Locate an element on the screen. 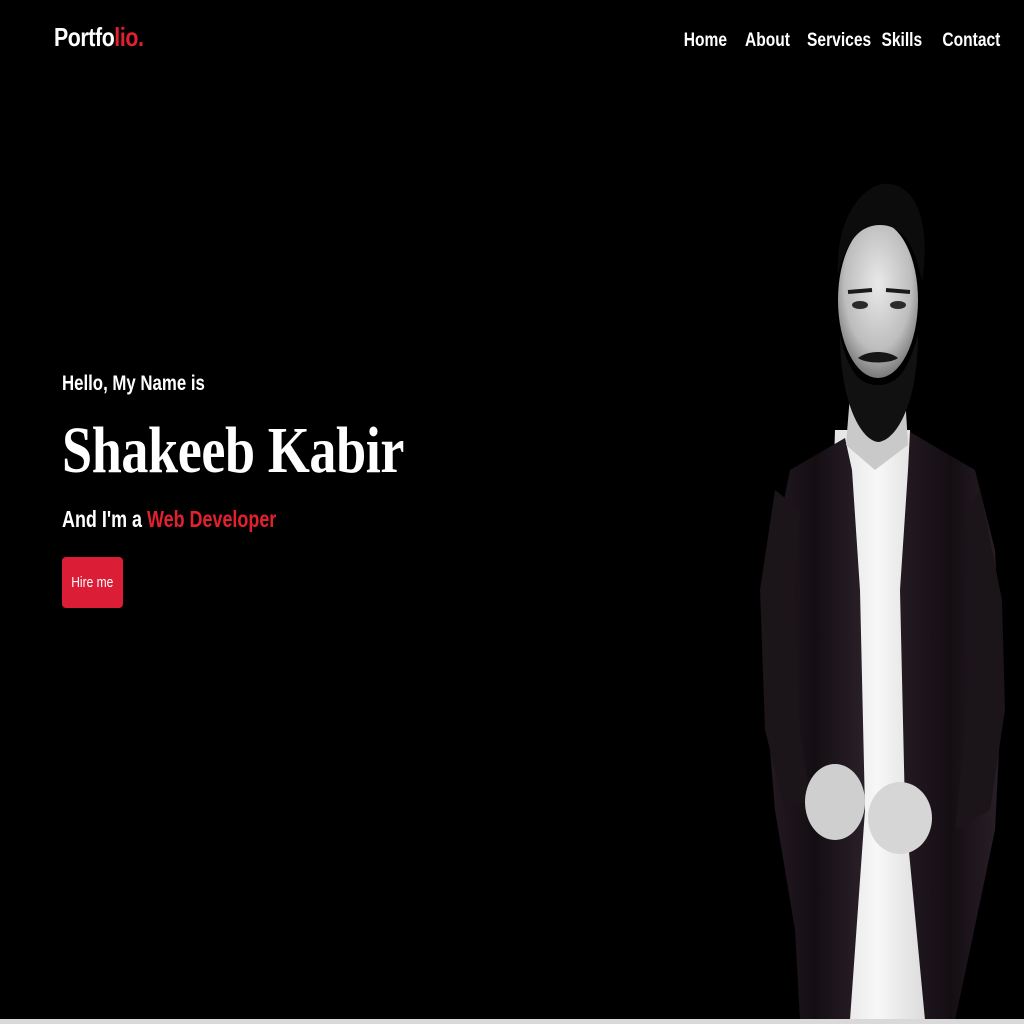 This screenshot has height=1024, width=1024. nav-skills-link: Skills is located at coordinates (901, 41).